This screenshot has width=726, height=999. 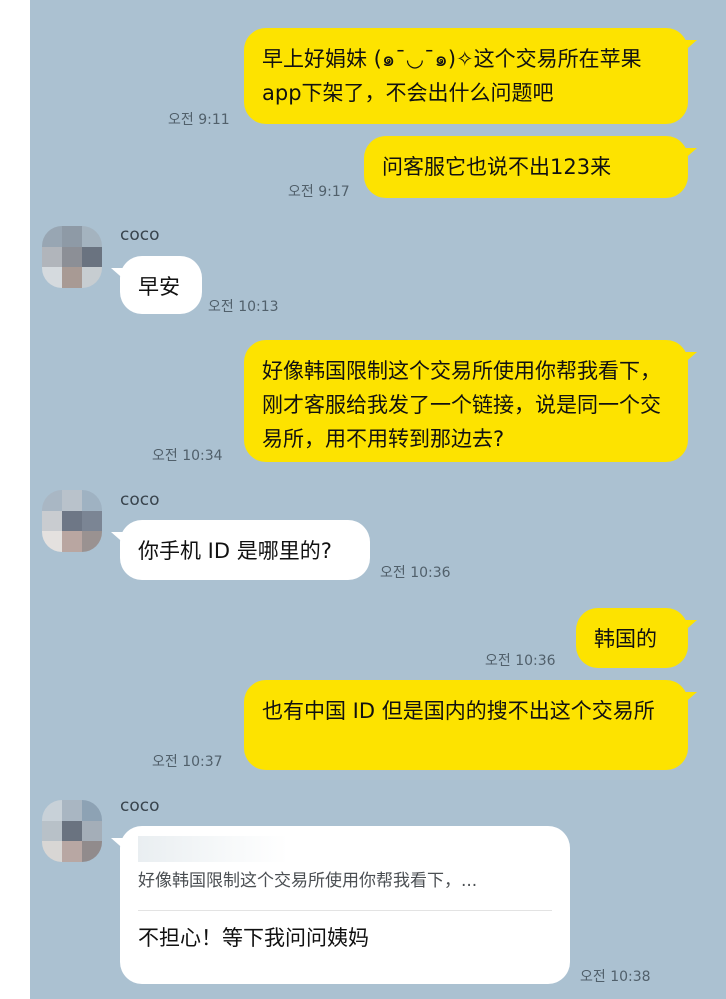 I want to click on message-text: 早安, so click(x=159, y=287).